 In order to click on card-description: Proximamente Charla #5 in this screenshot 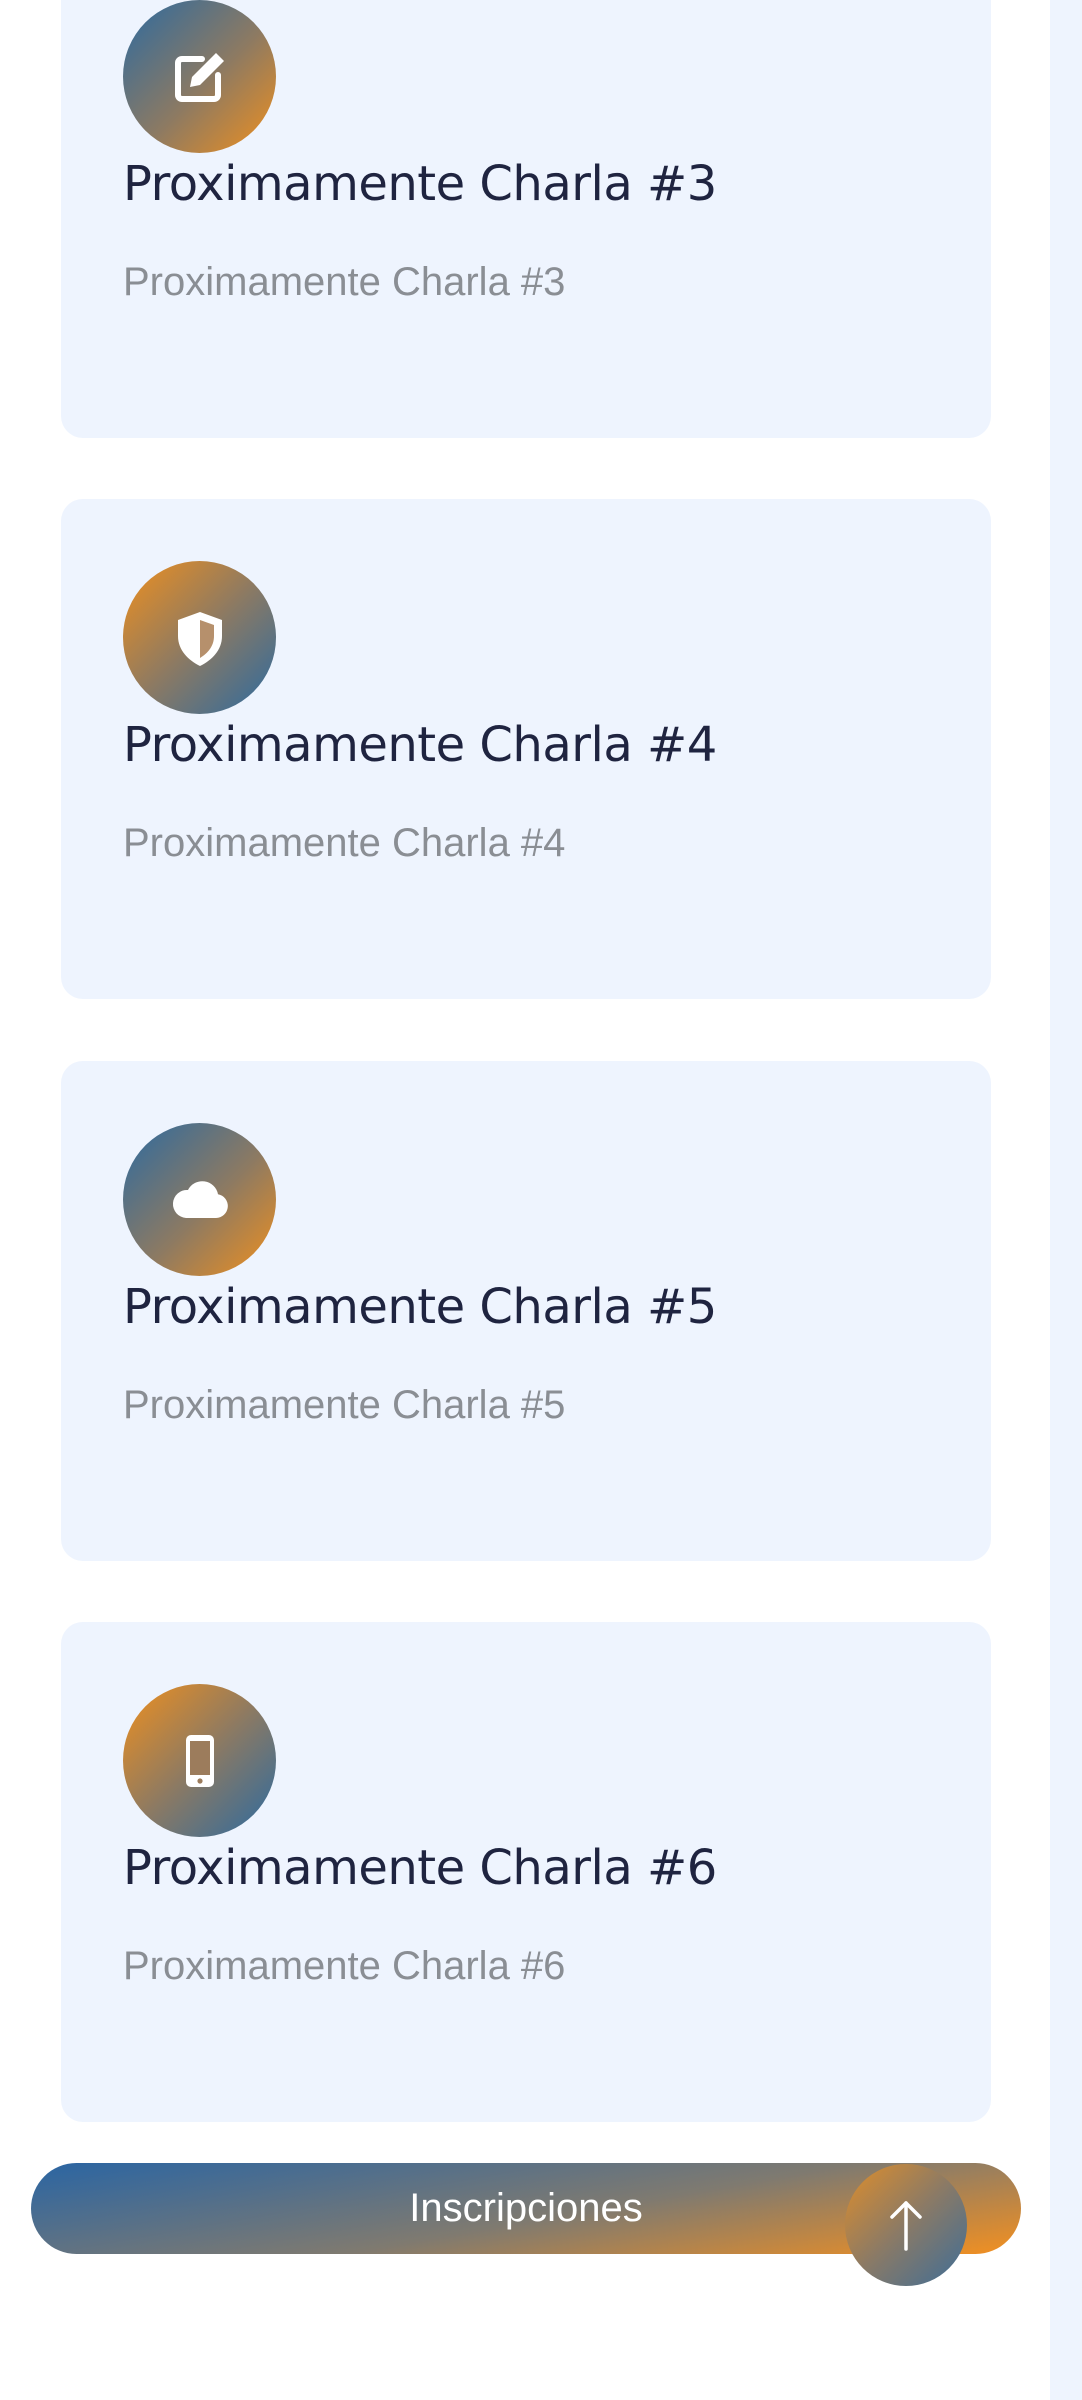, I will do `click(344, 1405)`.